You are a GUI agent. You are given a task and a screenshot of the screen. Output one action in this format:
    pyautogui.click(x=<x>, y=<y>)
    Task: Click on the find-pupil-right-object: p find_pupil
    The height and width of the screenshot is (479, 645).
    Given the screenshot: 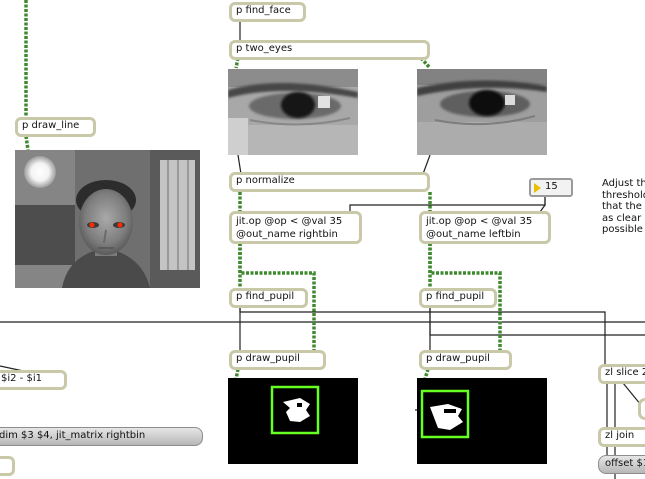 What is the action you would take?
    pyautogui.click(x=268, y=298)
    